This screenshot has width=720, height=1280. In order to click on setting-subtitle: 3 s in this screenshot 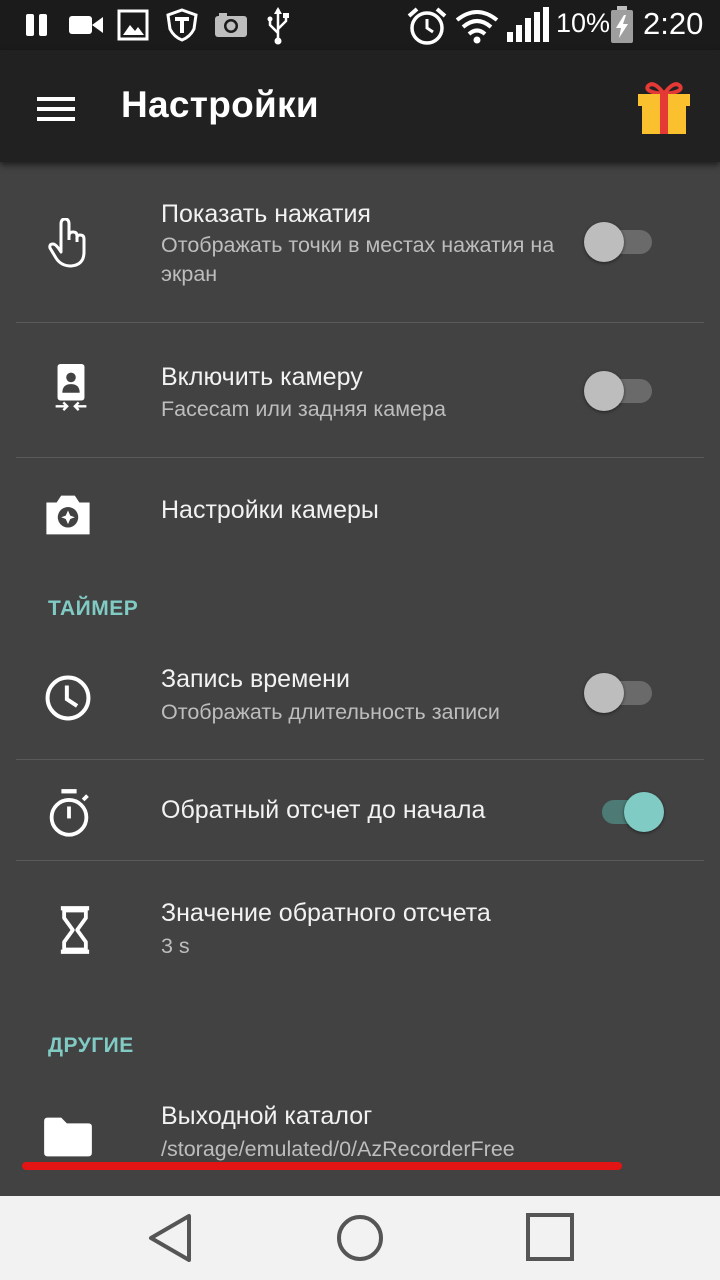, I will do `click(175, 946)`.